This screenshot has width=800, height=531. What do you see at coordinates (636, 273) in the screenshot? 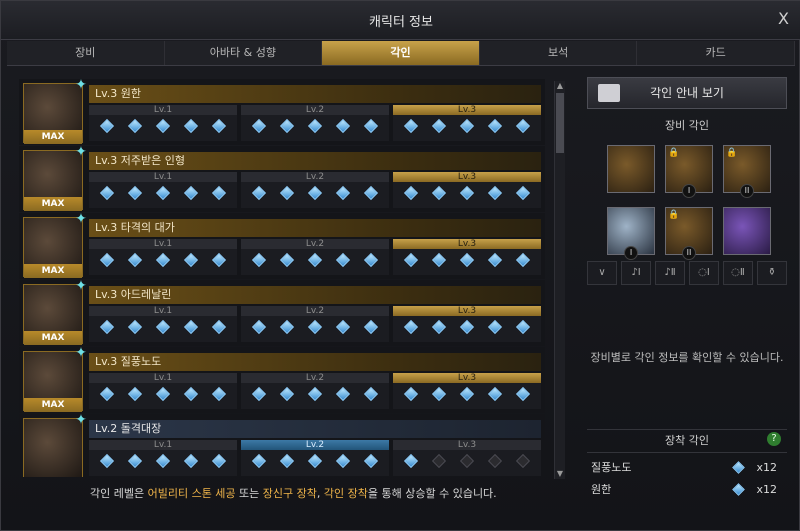
I see `earring-1-slot-icon: ♪Ⅰ` at bounding box center [636, 273].